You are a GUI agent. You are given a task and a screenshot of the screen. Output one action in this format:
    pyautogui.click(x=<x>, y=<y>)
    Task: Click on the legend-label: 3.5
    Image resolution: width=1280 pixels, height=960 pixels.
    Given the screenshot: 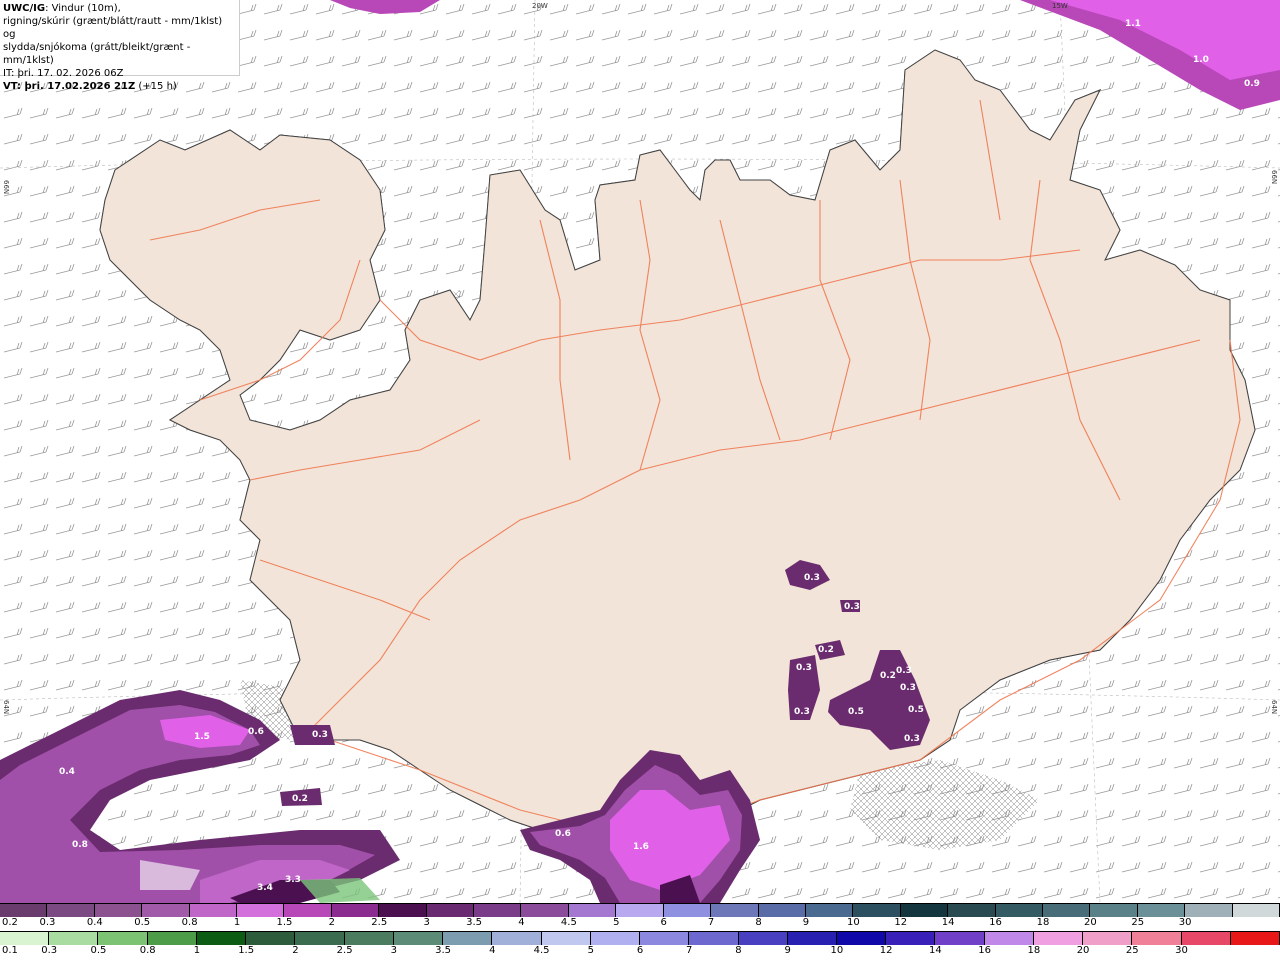 What is the action you would take?
    pyautogui.click(x=443, y=950)
    